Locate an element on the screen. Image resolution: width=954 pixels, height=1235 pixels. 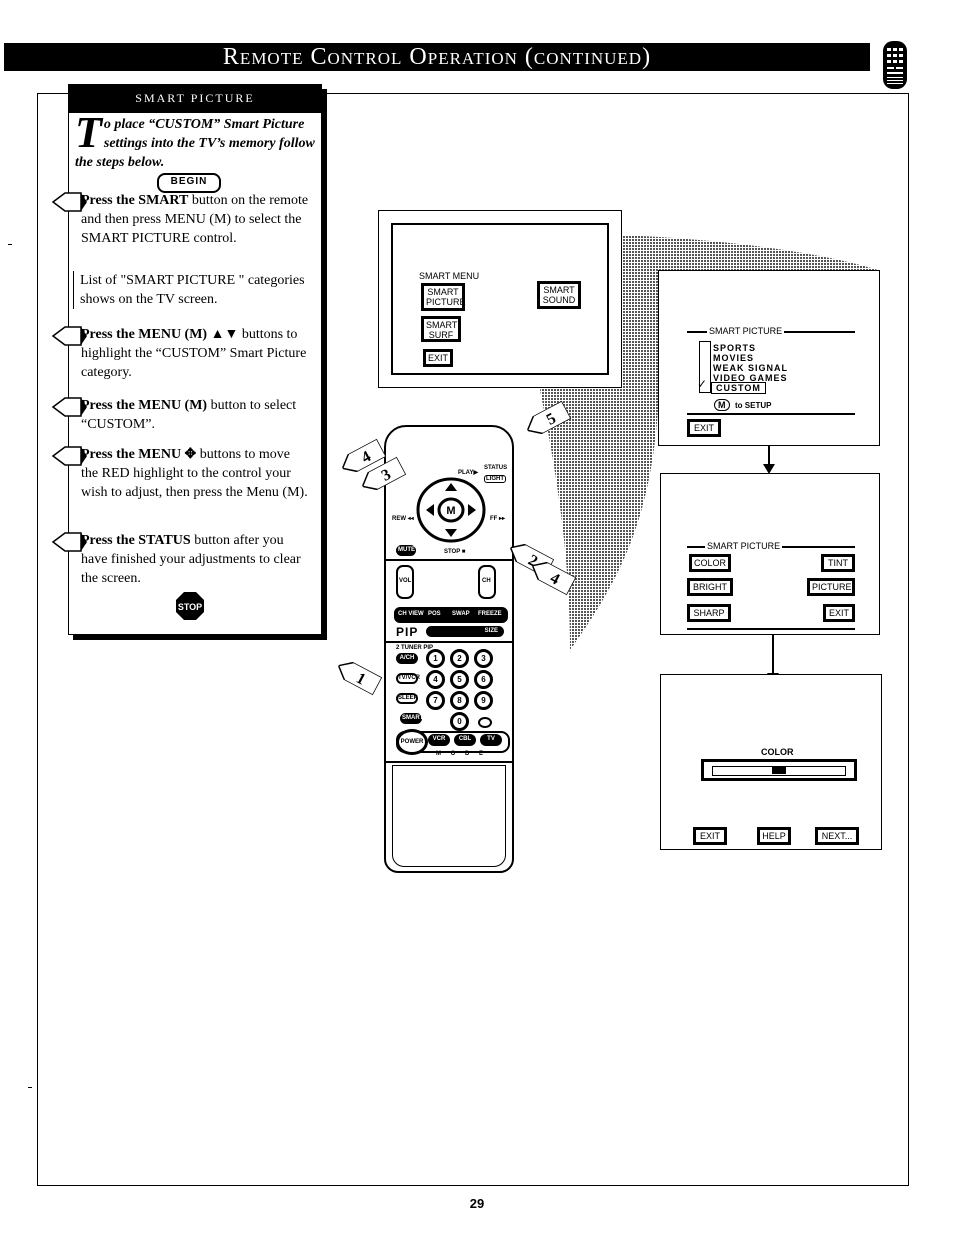
osd-smart-surf-button: SMART SURF is located at coordinates (441, 329).